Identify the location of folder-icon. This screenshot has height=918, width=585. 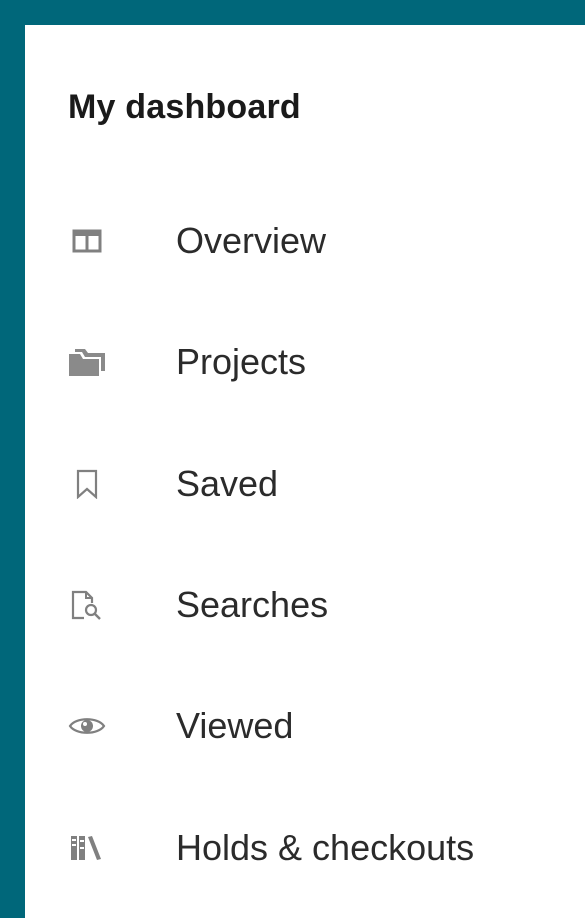
(87, 362).